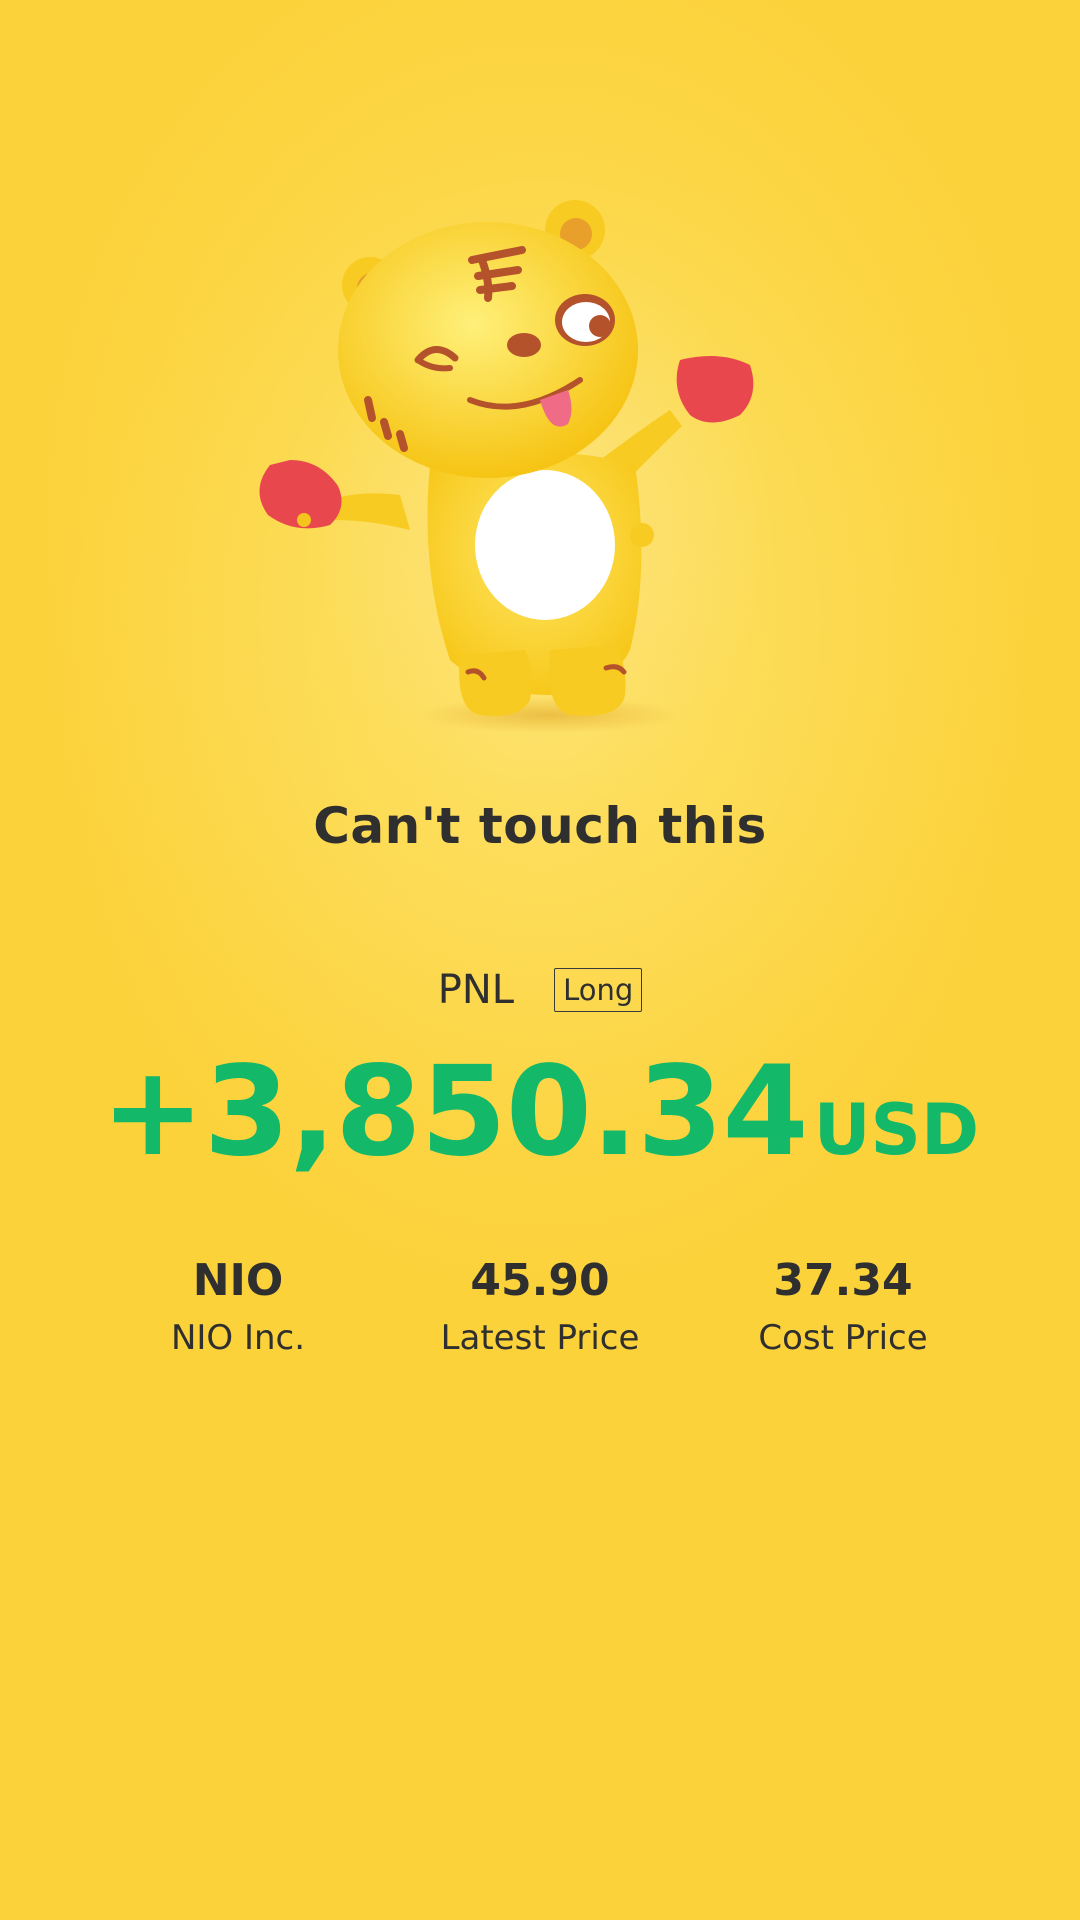 The height and width of the screenshot is (1920, 1080). I want to click on symbol-value: NIO, so click(238, 1280).